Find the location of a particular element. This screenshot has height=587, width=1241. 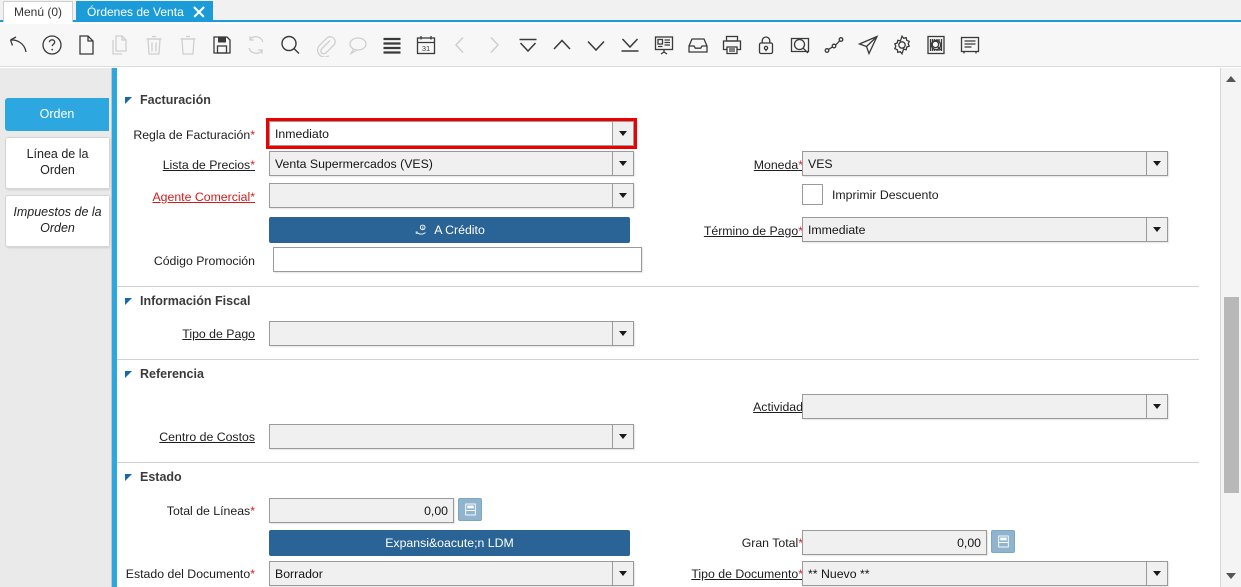

label-centro-de-costos: Centro de Costos is located at coordinates (186, 437).